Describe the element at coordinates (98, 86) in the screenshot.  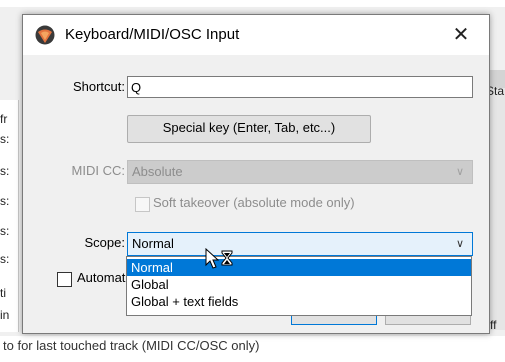
I see `shortcut-label: Shortcut:` at that location.